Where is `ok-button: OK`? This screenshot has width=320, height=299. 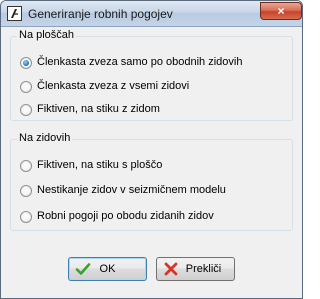
ok-button: OK is located at coordinates (107, 269).